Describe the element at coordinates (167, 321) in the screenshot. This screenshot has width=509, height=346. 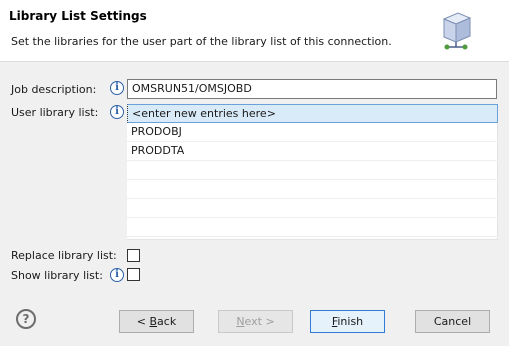
I see `back-button-label: ack` at that location.